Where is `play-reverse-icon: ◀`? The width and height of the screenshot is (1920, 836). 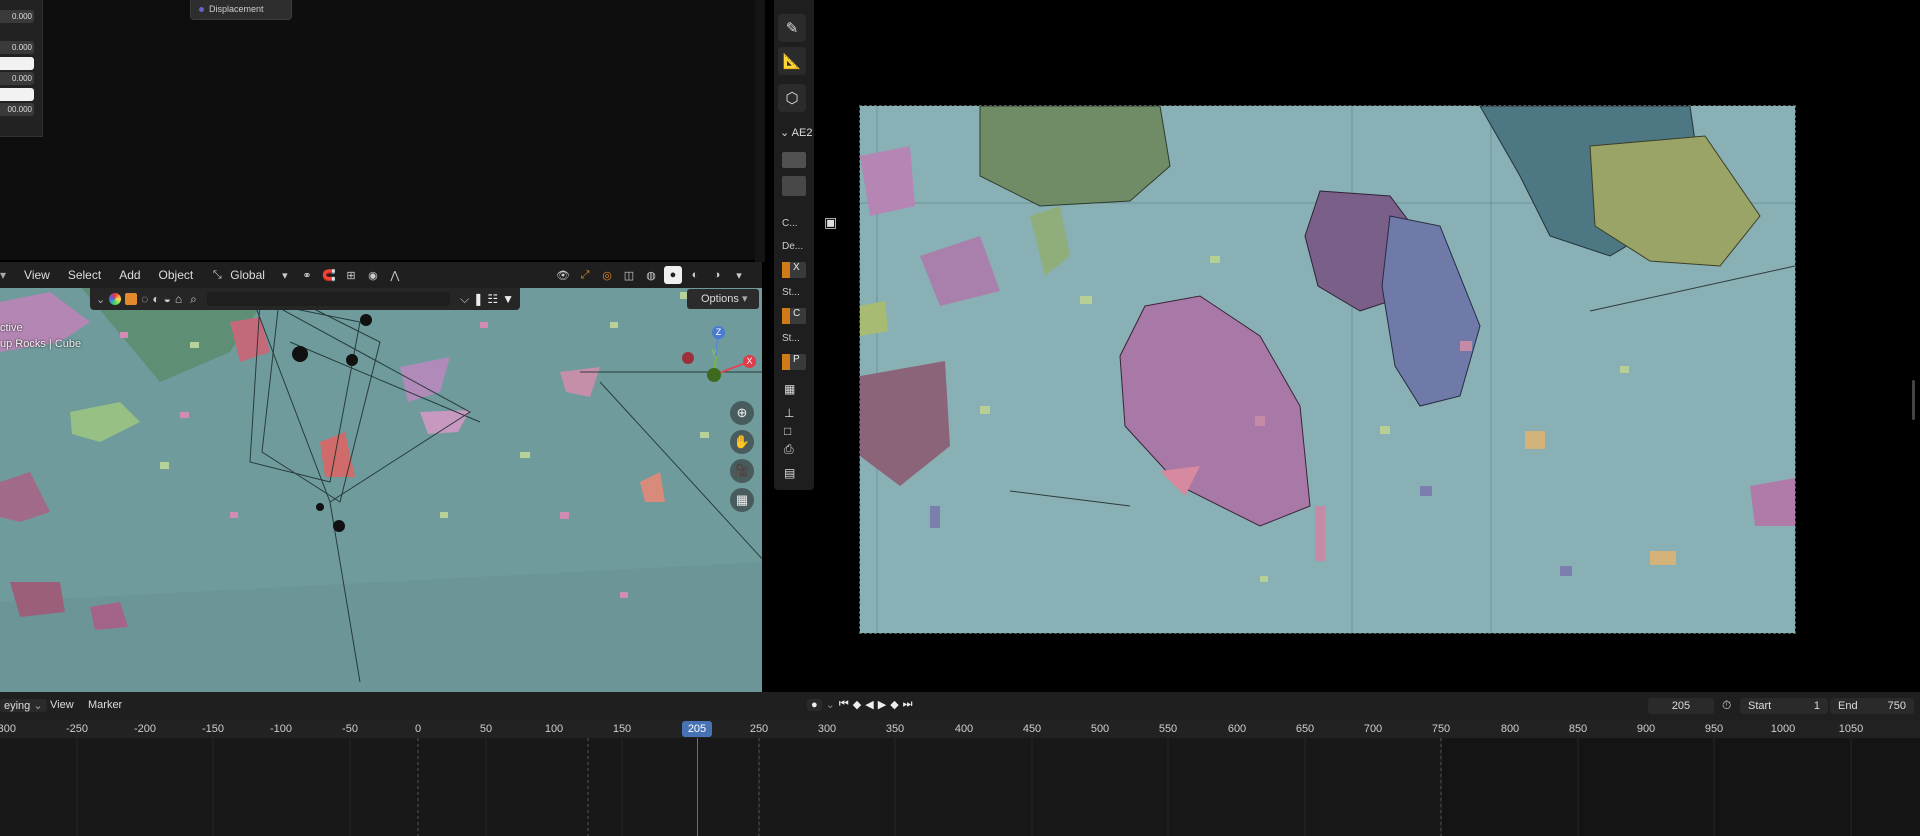 play-reverse-icon: ◀ is located at coordinates (869, 704).